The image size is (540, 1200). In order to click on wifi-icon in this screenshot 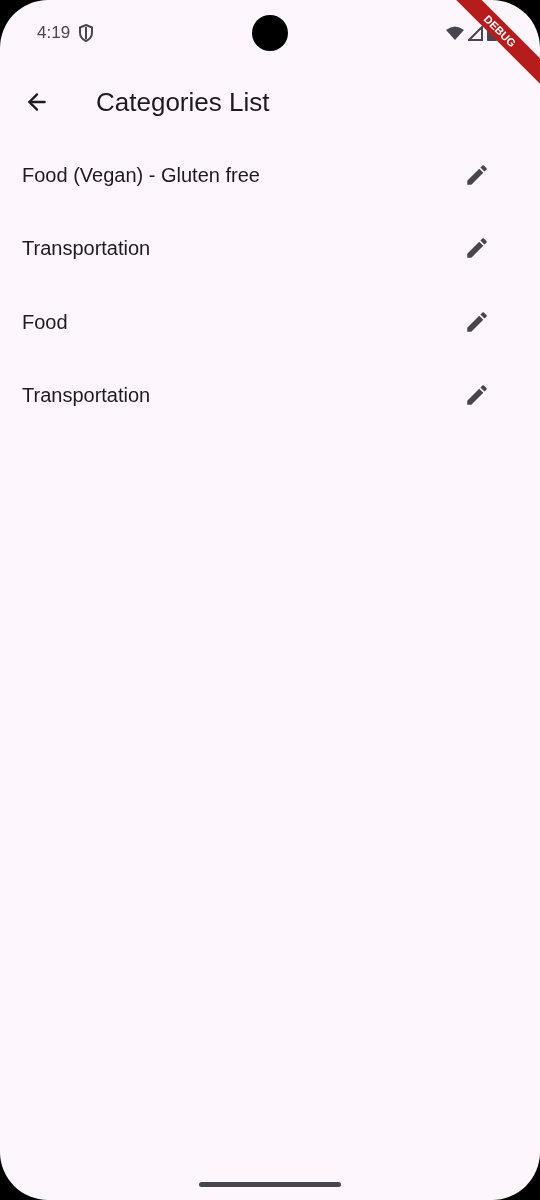, I will do `click(455, 33)`.